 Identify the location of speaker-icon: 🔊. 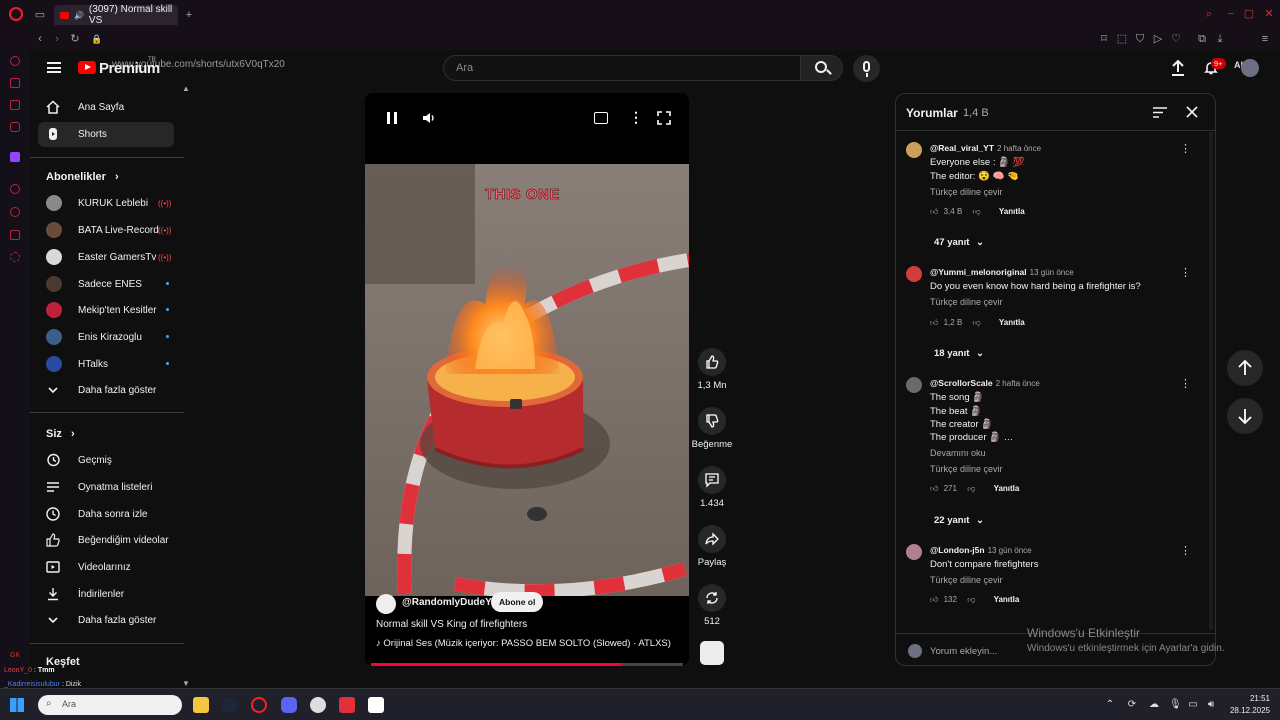
(79, 15).